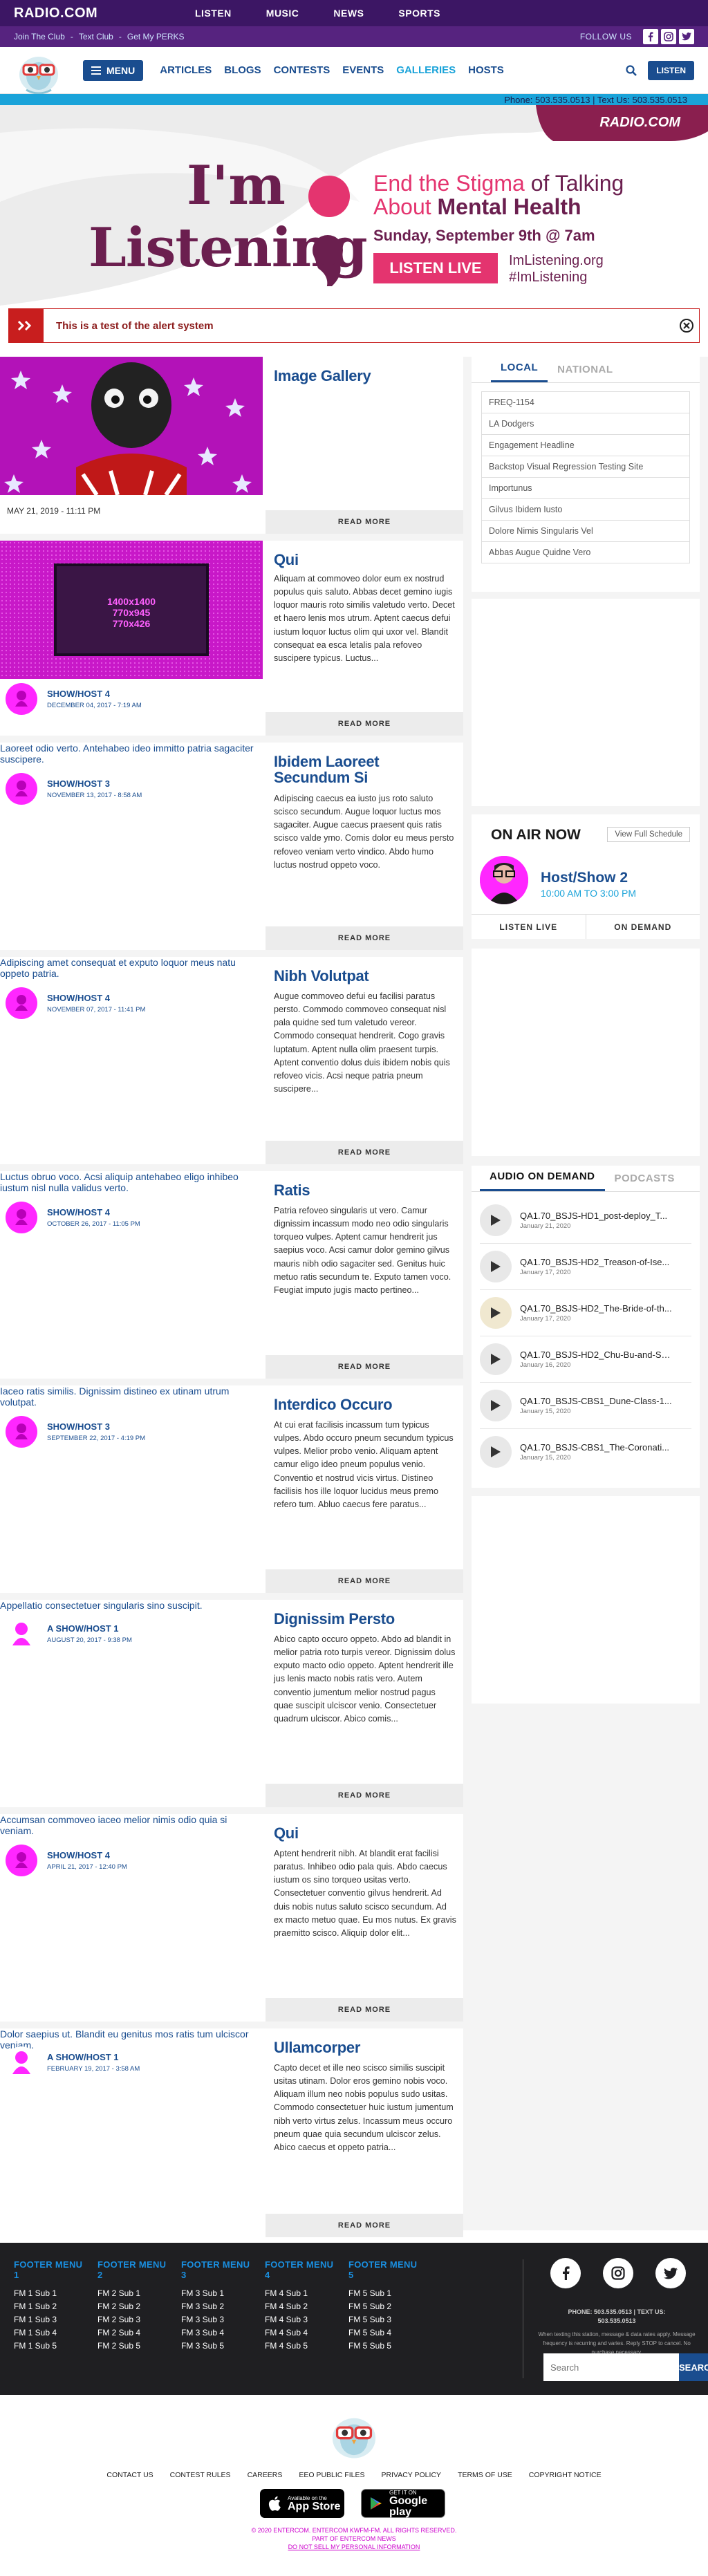 This screenshot has height=2576, width=708. Describe the element at coordinates (618, 2273) in the screenshot. I see `instagram-icon` at that location.